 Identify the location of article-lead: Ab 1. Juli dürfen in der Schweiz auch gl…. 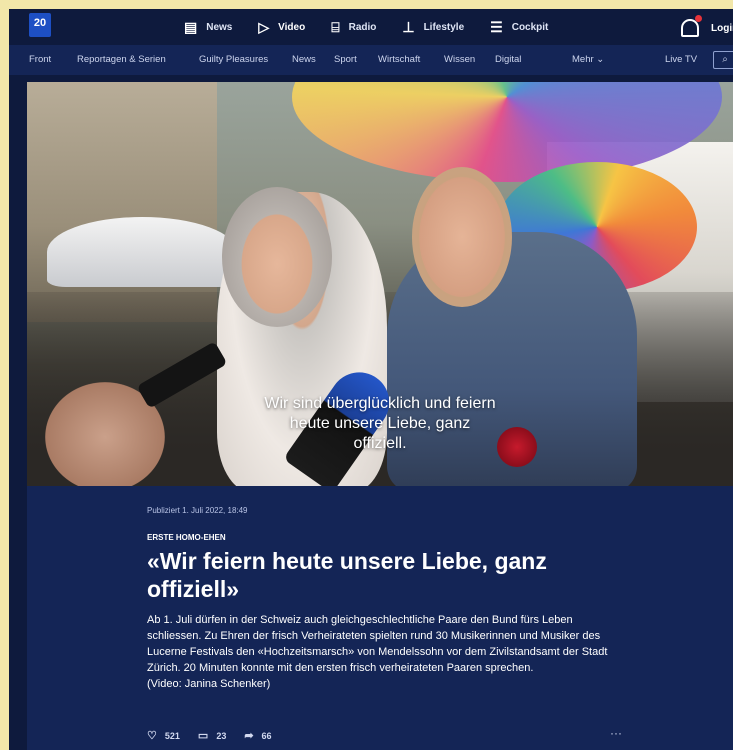
(377, 652).